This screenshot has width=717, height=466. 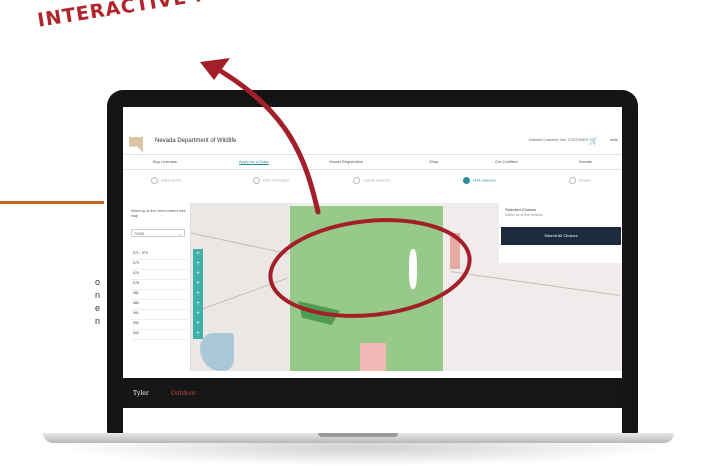 I want to click on annotation-ellipse, so click(x=370, y=268).